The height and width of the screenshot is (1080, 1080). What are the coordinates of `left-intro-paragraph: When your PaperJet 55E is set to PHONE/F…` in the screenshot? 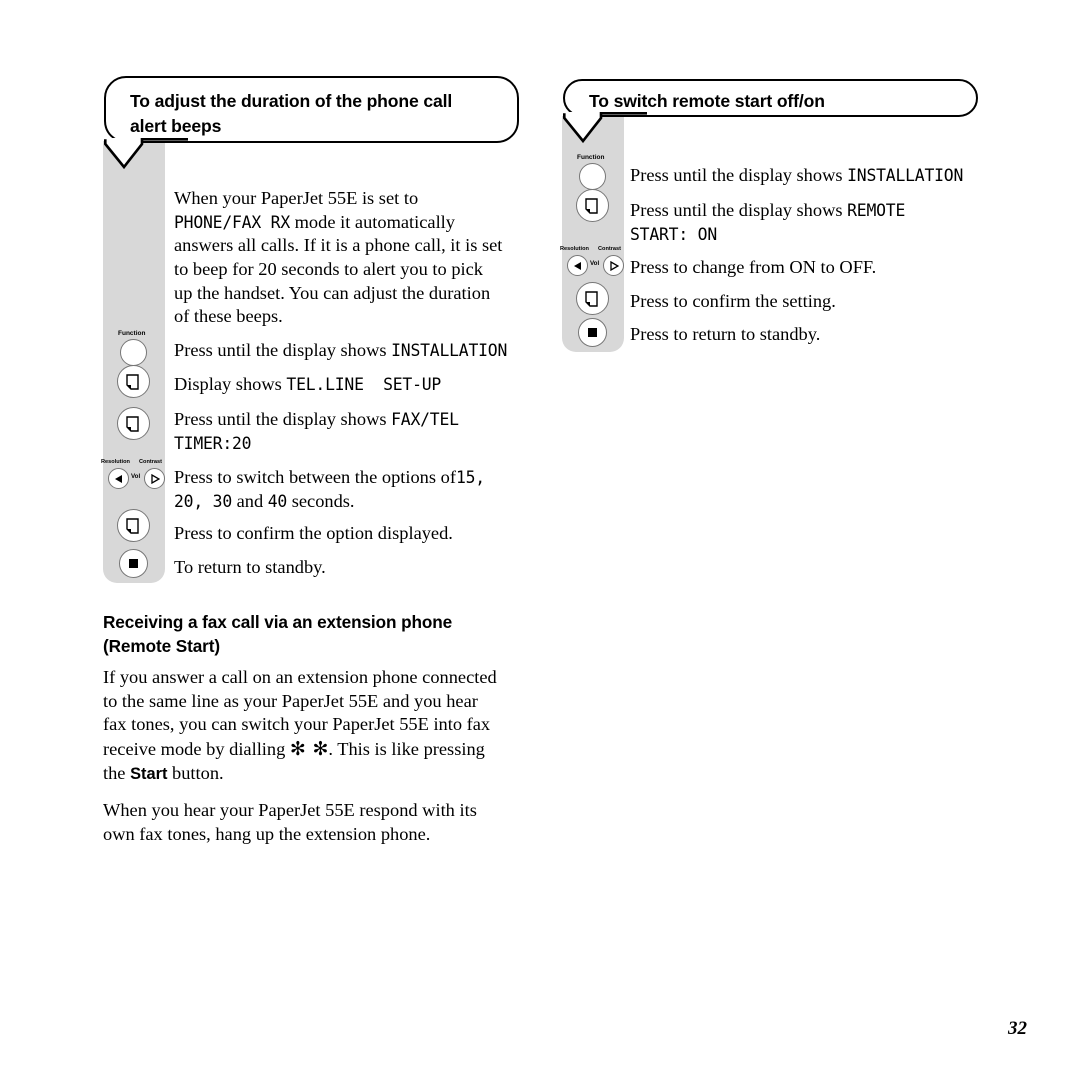 It's located at (349, 258).